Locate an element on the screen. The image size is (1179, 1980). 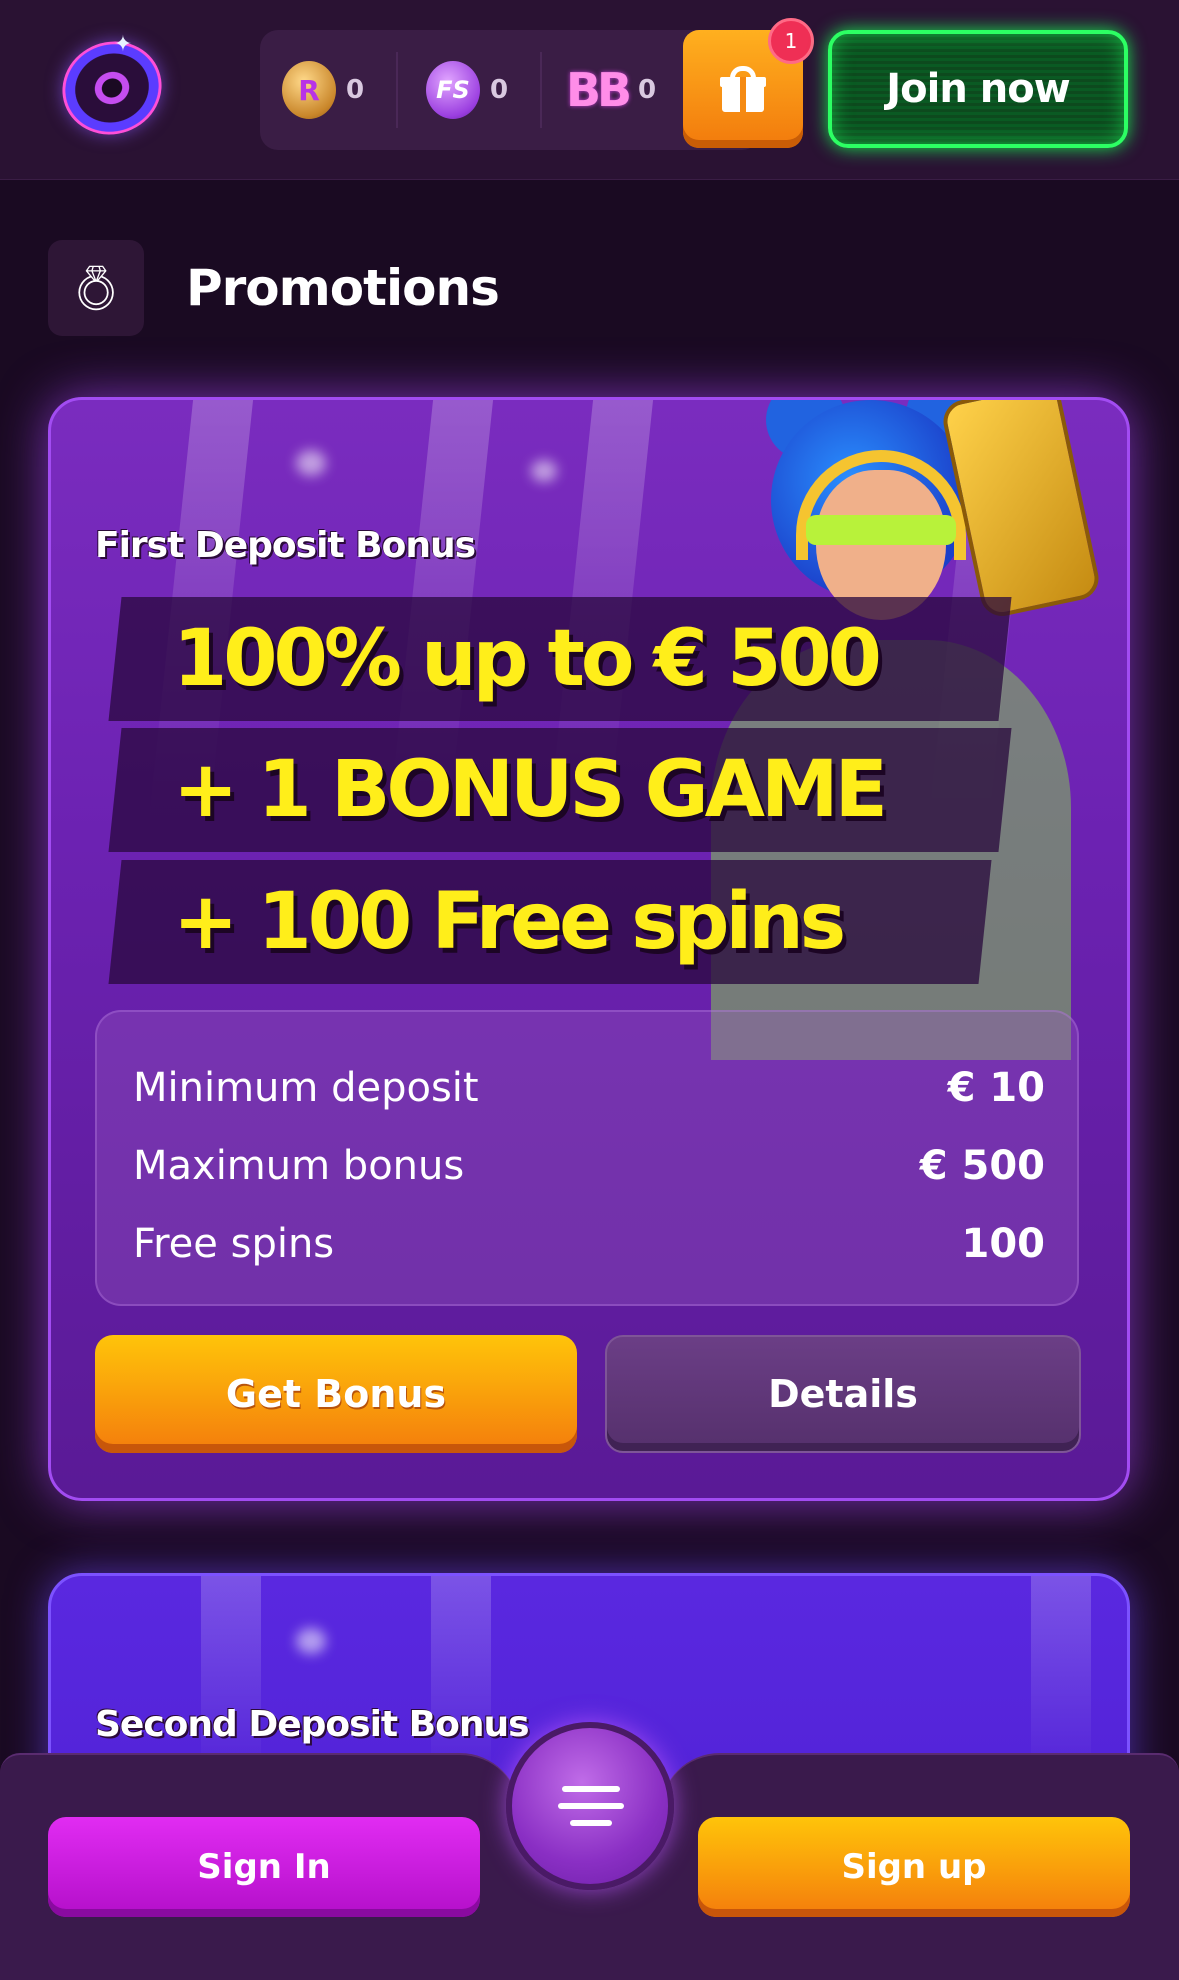
sign-in-button: Sign In is located at coordinates (264, 1867).